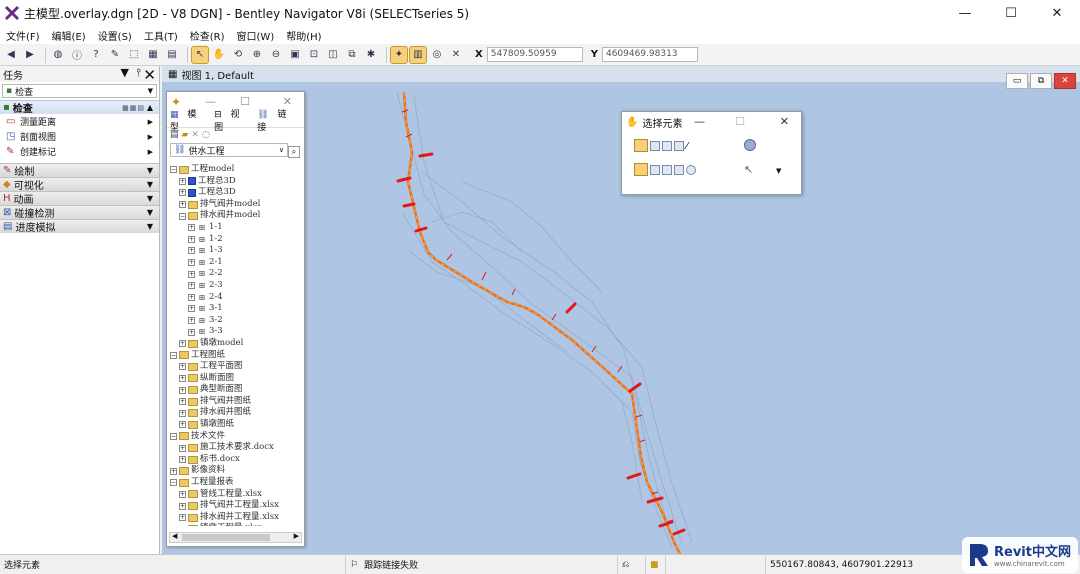  Describe the element at coordinates (115, 55) in the screenshot. I see `pen-icon: ✎` at that location.